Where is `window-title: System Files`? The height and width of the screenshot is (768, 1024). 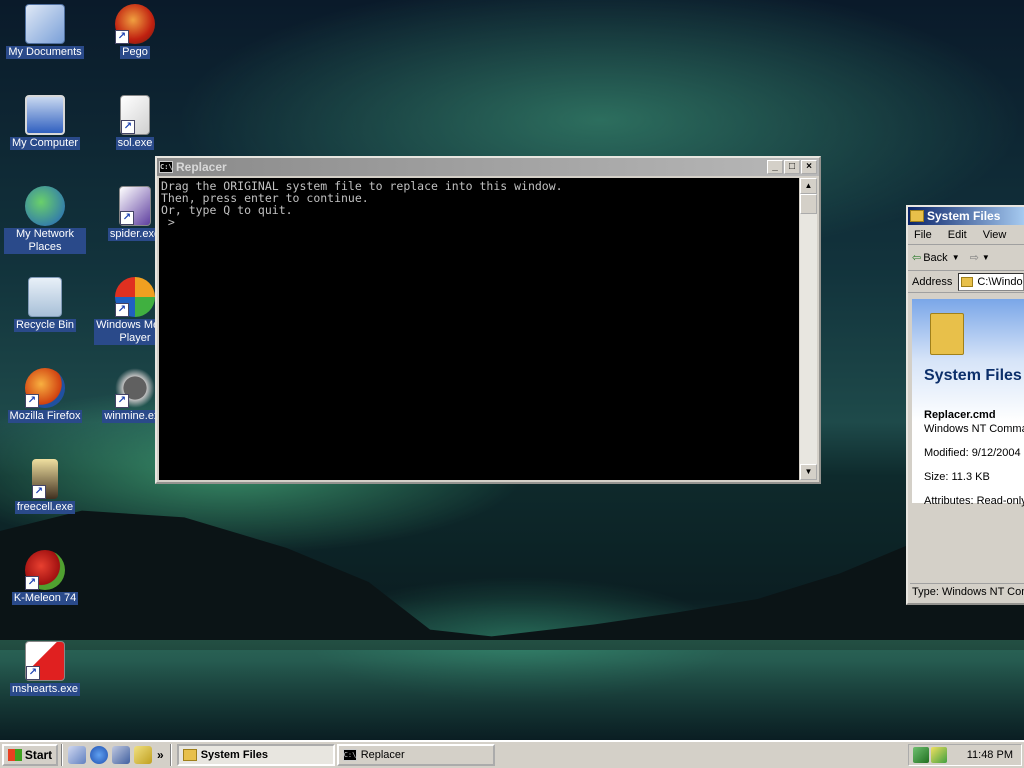 window-title: System Files is located at coordinates (964, 216).